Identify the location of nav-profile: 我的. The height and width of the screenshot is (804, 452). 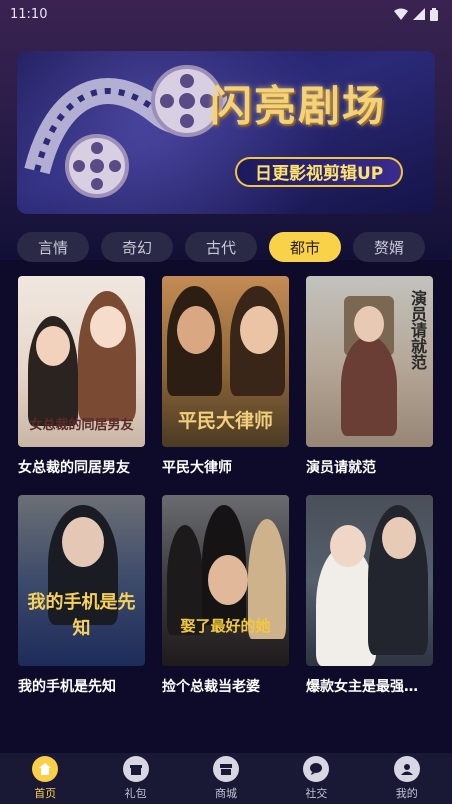
(407, 778).